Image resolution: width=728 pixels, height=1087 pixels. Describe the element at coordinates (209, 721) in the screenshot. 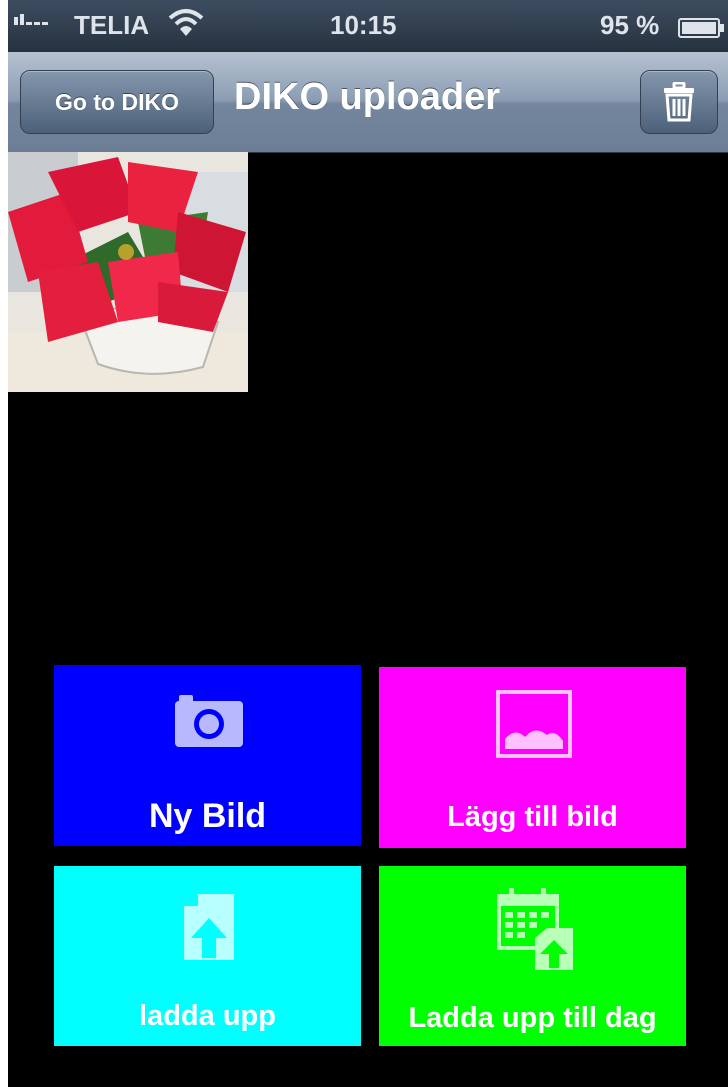

I see `camera-icon` at that location.